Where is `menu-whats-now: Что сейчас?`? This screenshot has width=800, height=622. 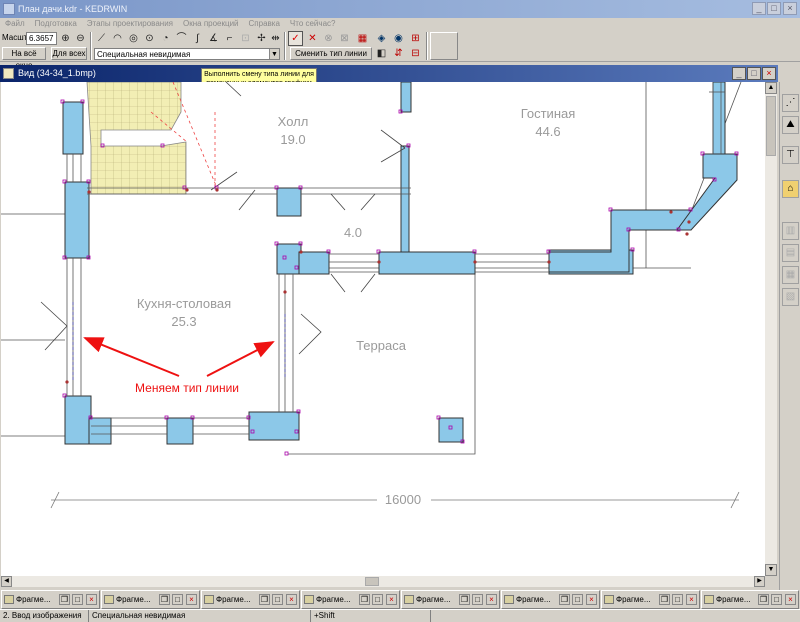
menu-whats-now: Что сейчас? is located at coordinates (313, 24).